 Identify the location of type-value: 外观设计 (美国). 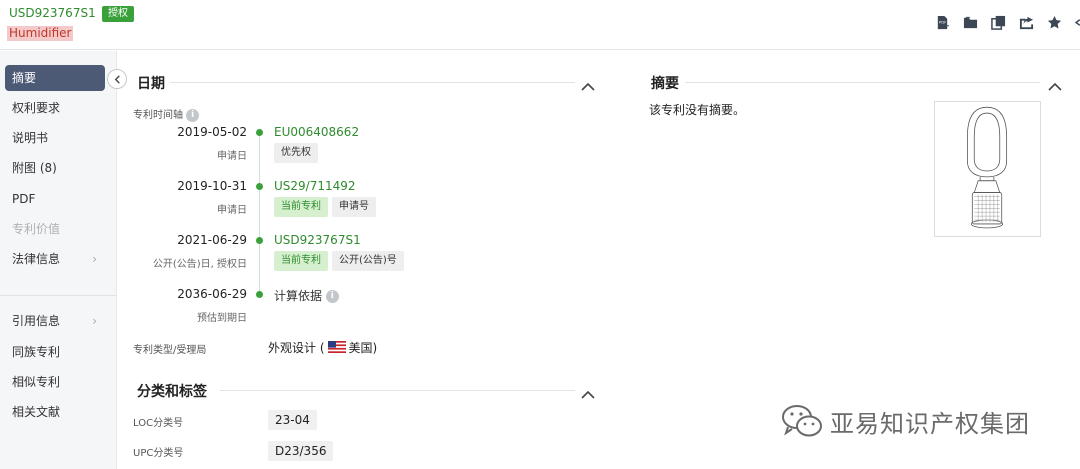
(323, 348).